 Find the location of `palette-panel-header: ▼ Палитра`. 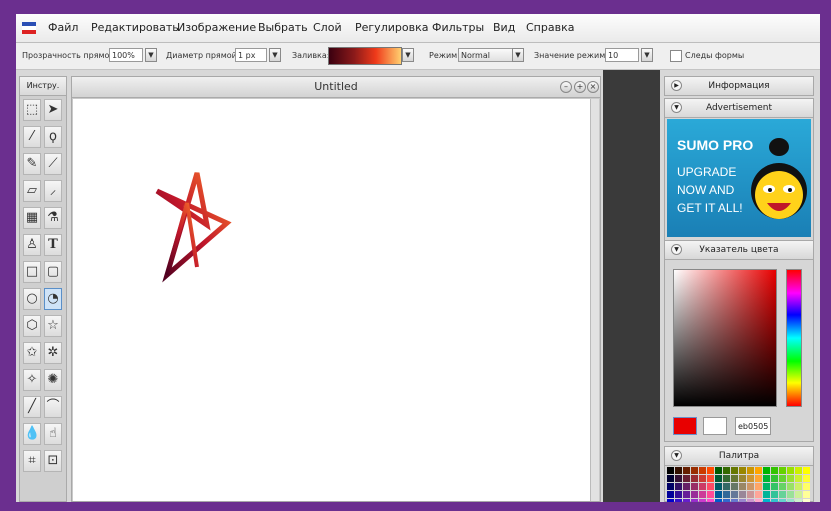

palette-panel-header: ▼ Палитра is located at coordinates (739, 456).